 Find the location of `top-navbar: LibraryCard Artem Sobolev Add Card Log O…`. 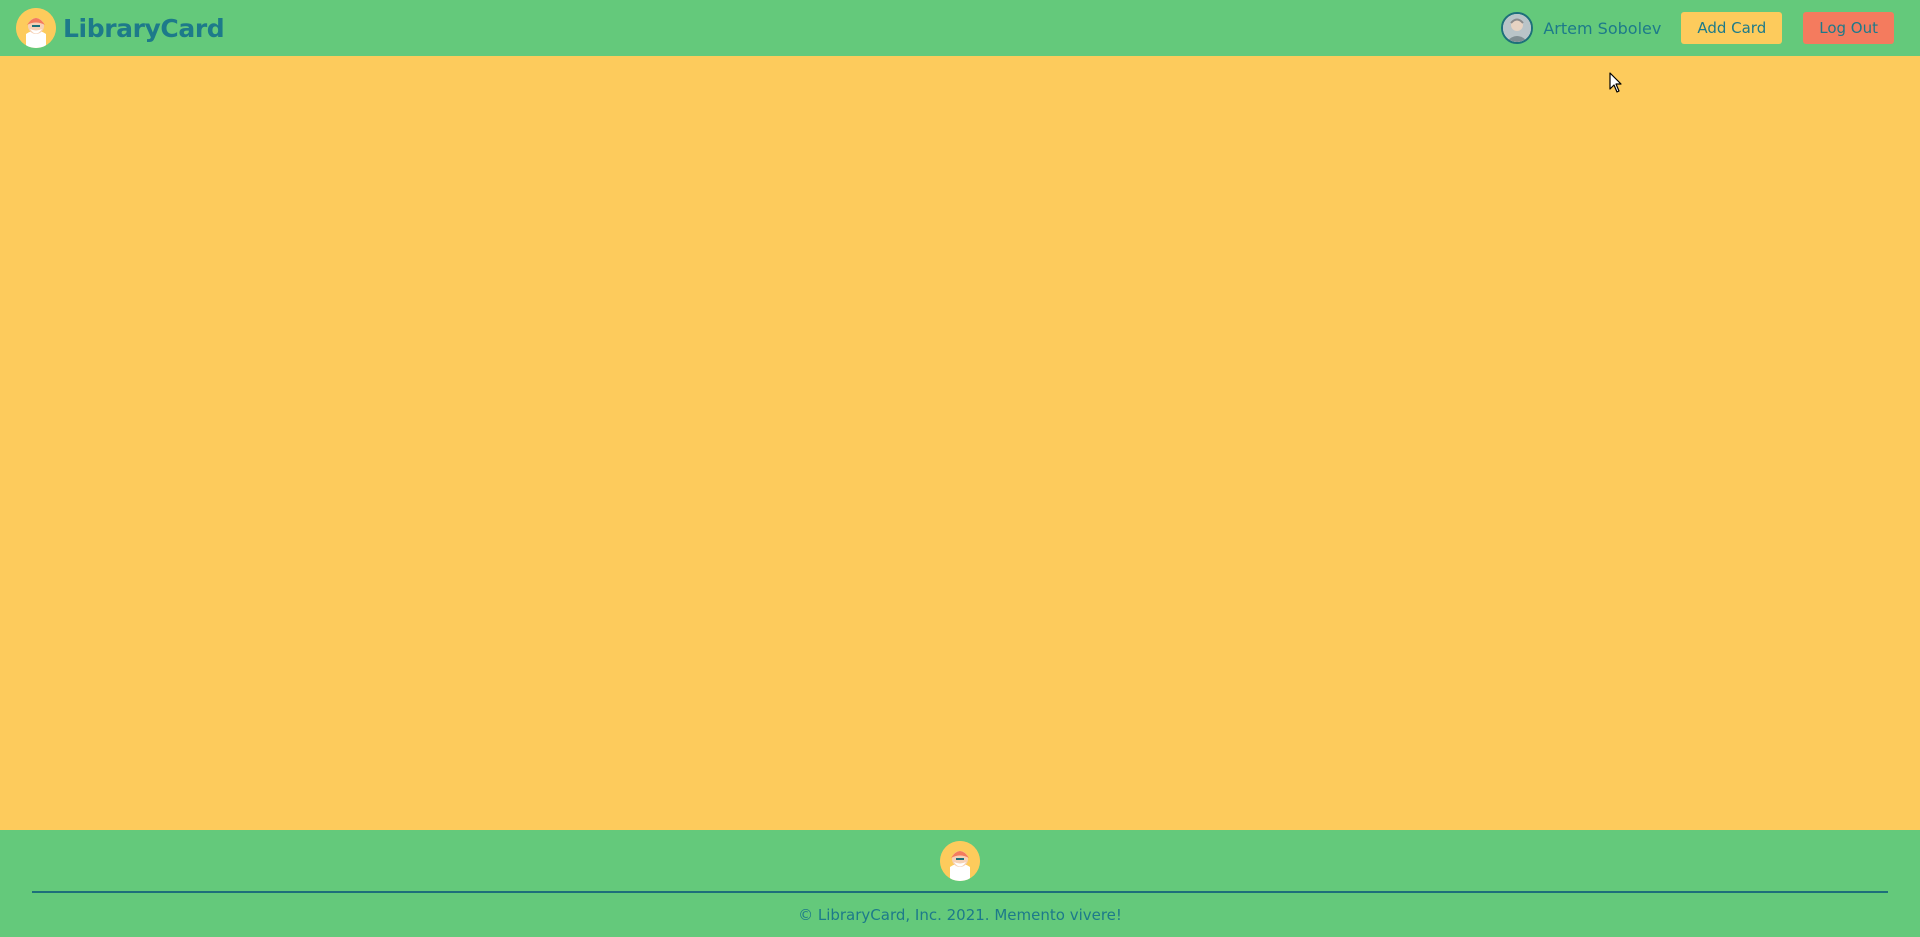

top-navbar: LibraryCard Artem Sobolev Add Card Log O… is located at coordinates (960, 28).